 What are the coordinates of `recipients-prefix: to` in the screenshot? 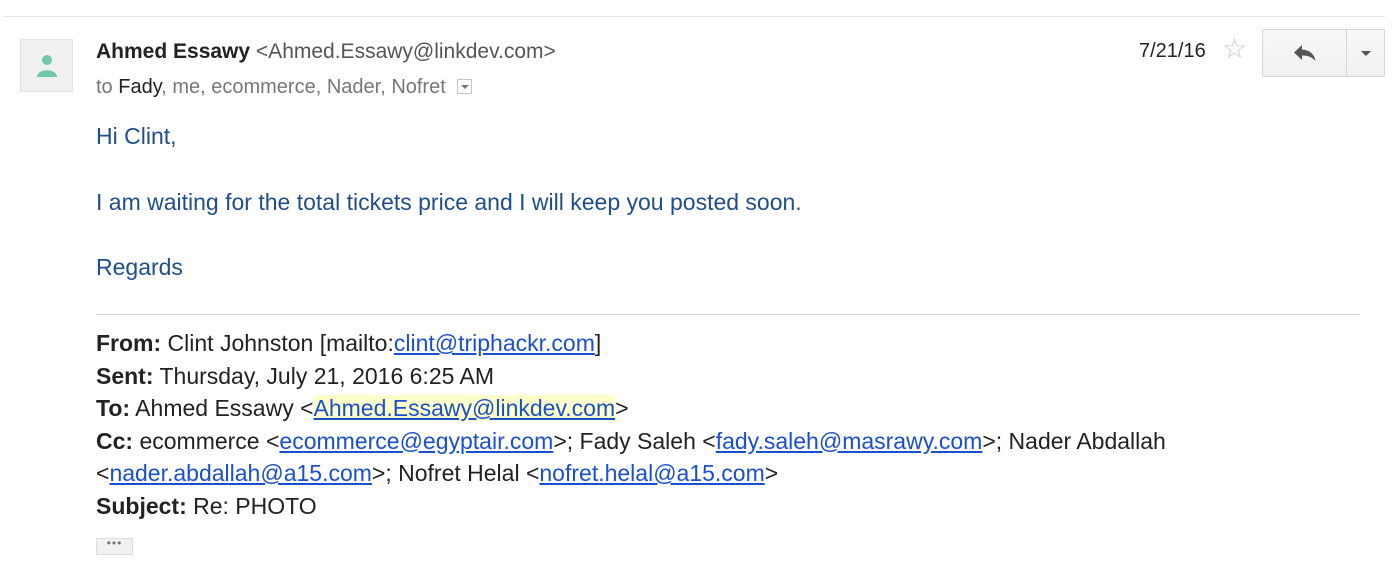 It's located at (104, 87).